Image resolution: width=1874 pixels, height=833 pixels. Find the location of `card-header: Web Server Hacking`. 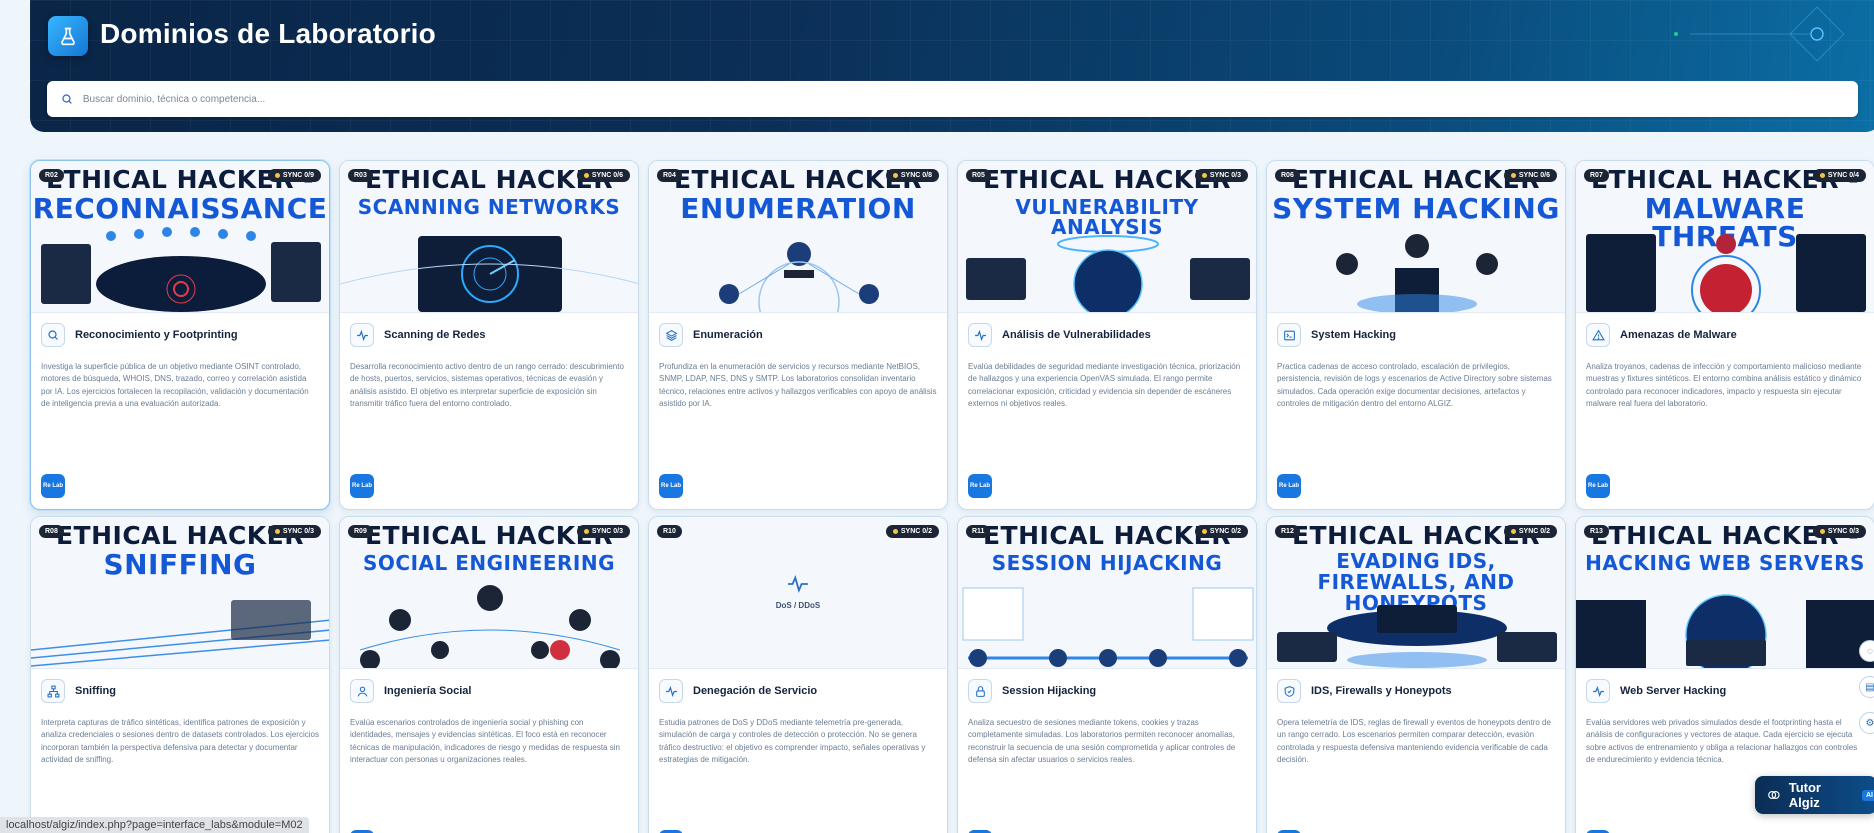

card-header: Web Server Hacking is located at coordinates (1725, 691).